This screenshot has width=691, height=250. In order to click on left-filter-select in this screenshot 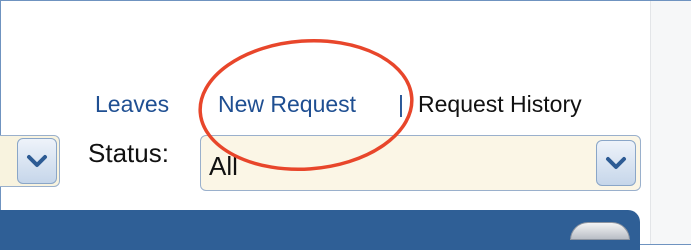, I will do `click(30, 161)`.